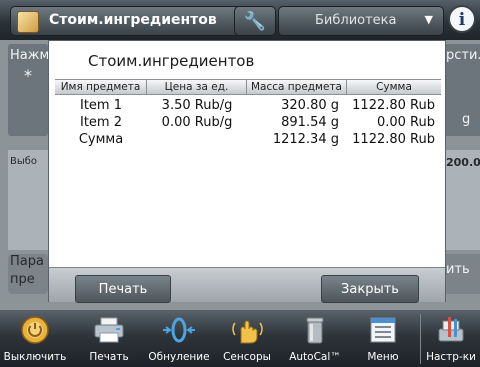  I want to click on table-row-summary: Сумма 1212.34 g 1122.80 Rub, so click(248, 139).